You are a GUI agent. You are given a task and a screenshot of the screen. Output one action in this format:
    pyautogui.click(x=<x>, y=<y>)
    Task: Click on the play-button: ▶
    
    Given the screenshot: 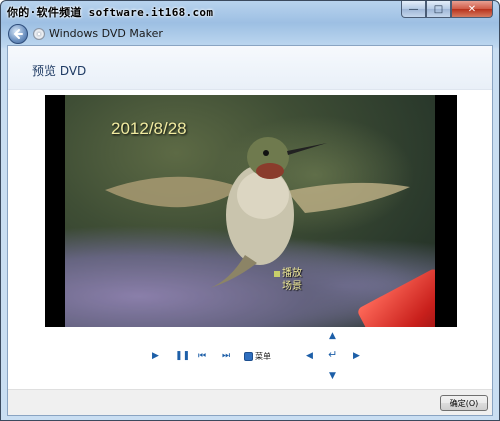 What is the action you would take?
    pyautogui.click(x=155, y=356)
    